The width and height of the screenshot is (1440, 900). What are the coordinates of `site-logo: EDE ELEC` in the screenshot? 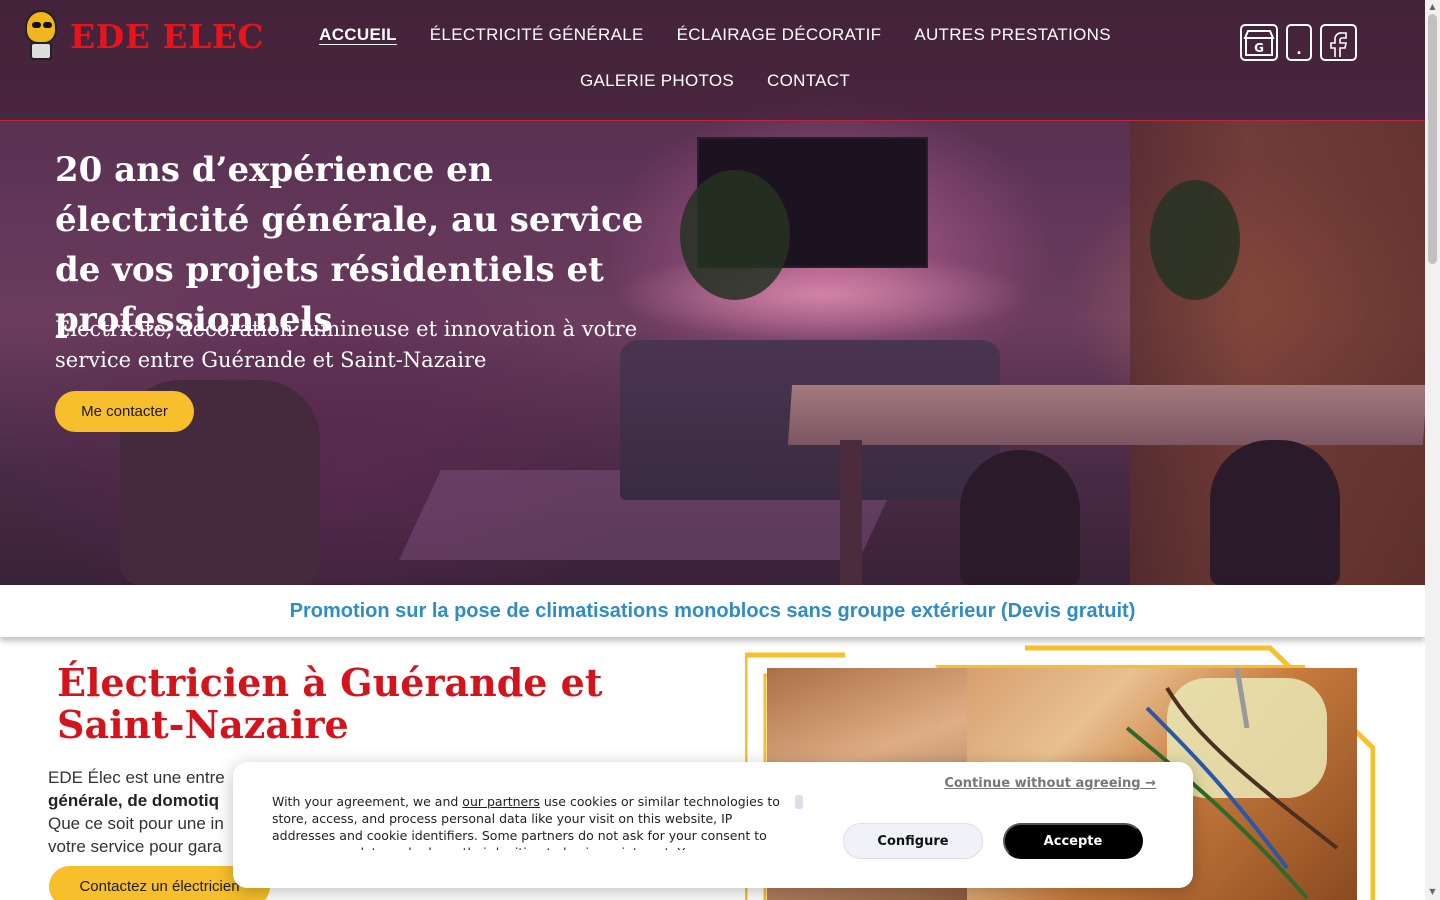 It's located at (143, 36).